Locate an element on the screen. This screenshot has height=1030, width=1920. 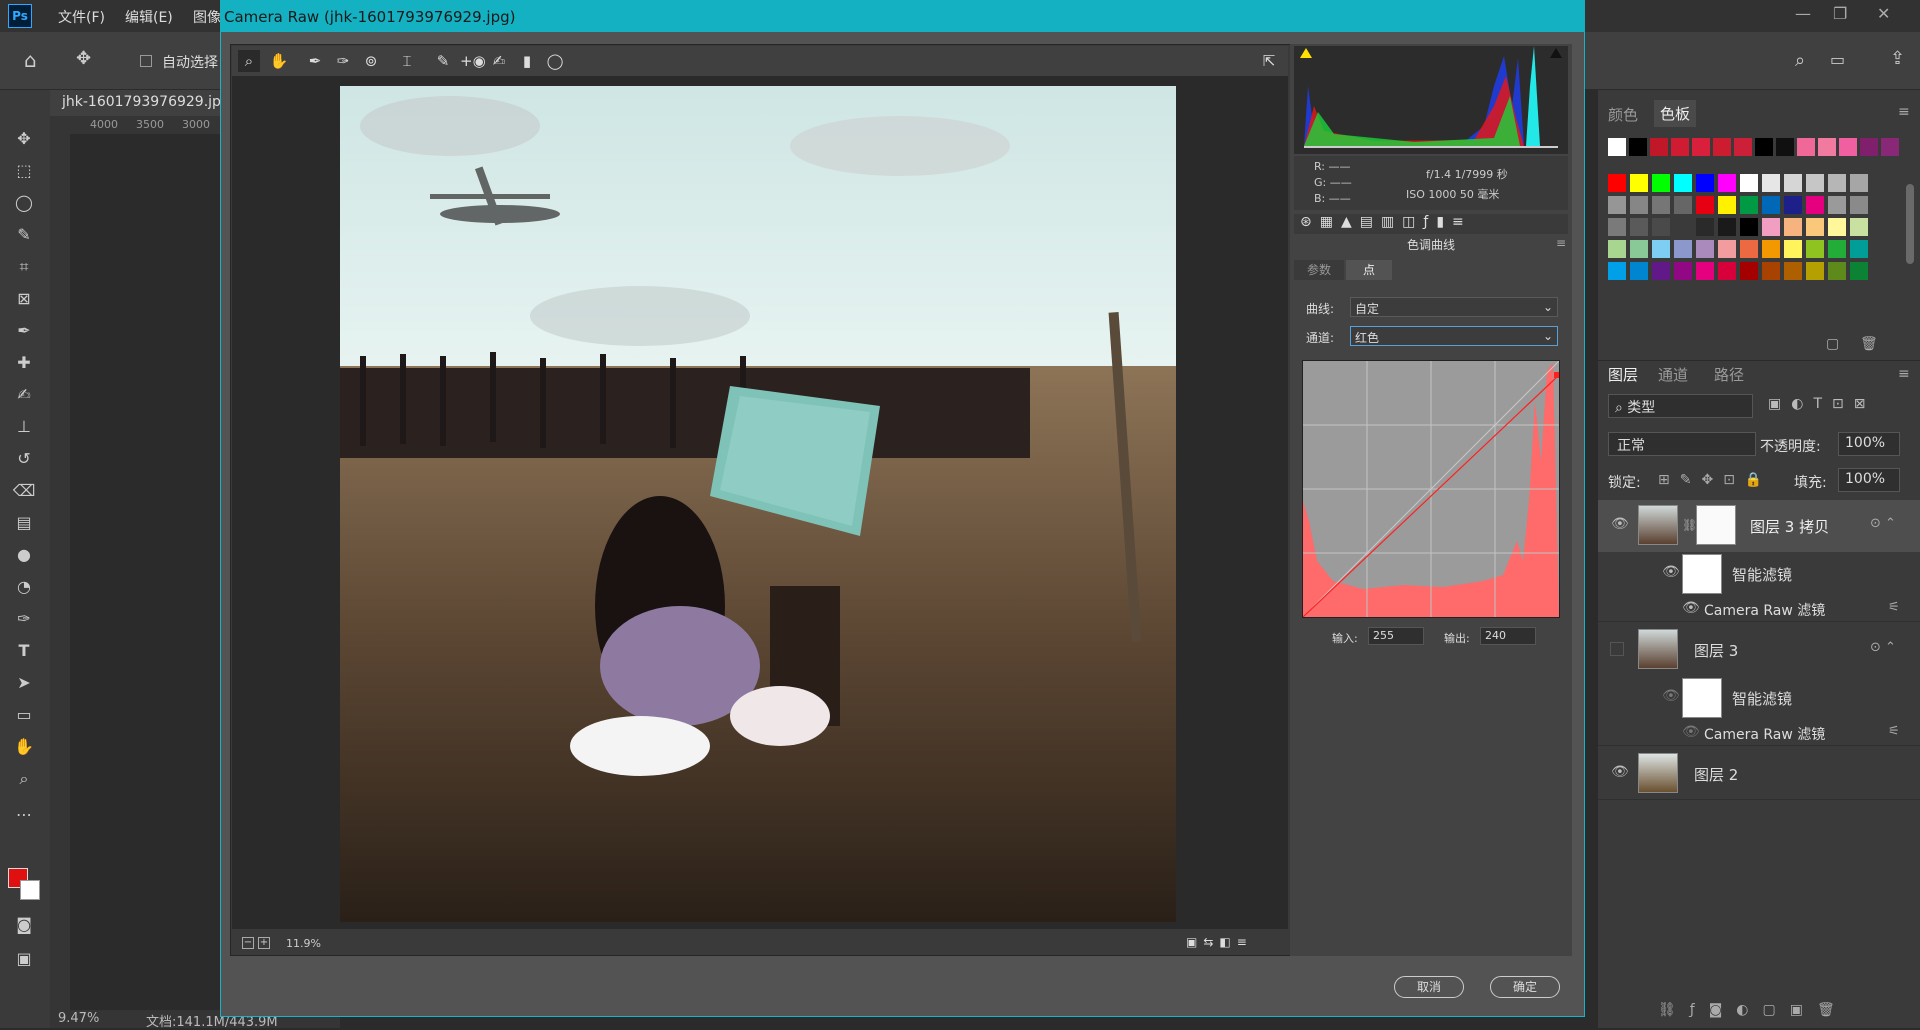
preview-zoom: 11.9% is located at coordinates (303, 943).